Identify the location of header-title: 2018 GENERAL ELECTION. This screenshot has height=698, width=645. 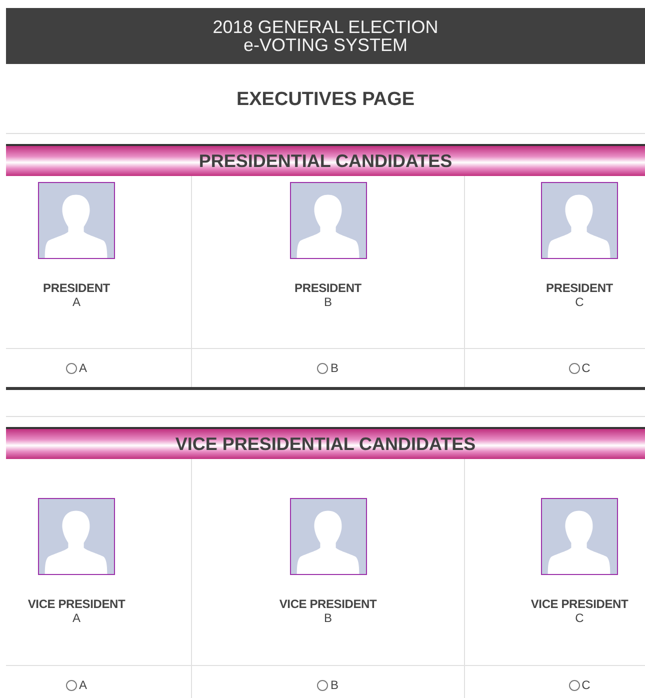
(325, 27).